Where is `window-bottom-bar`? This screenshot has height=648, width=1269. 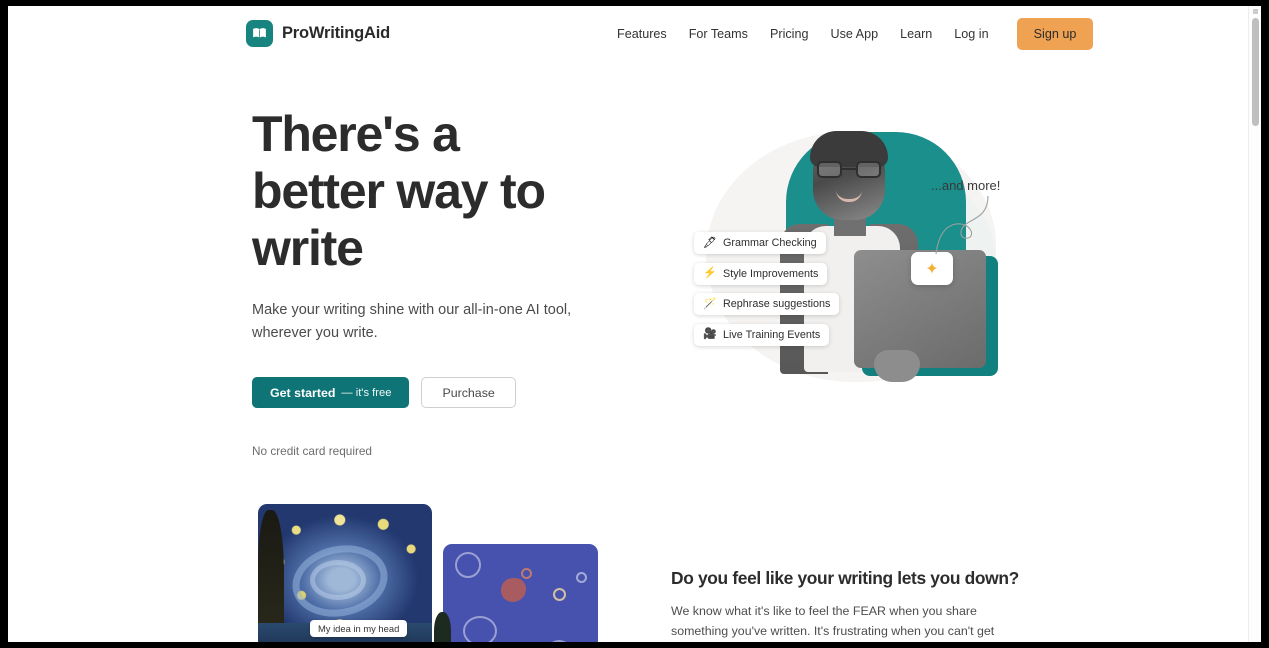 window-bottom-bar is located at coordinates (634, 645).